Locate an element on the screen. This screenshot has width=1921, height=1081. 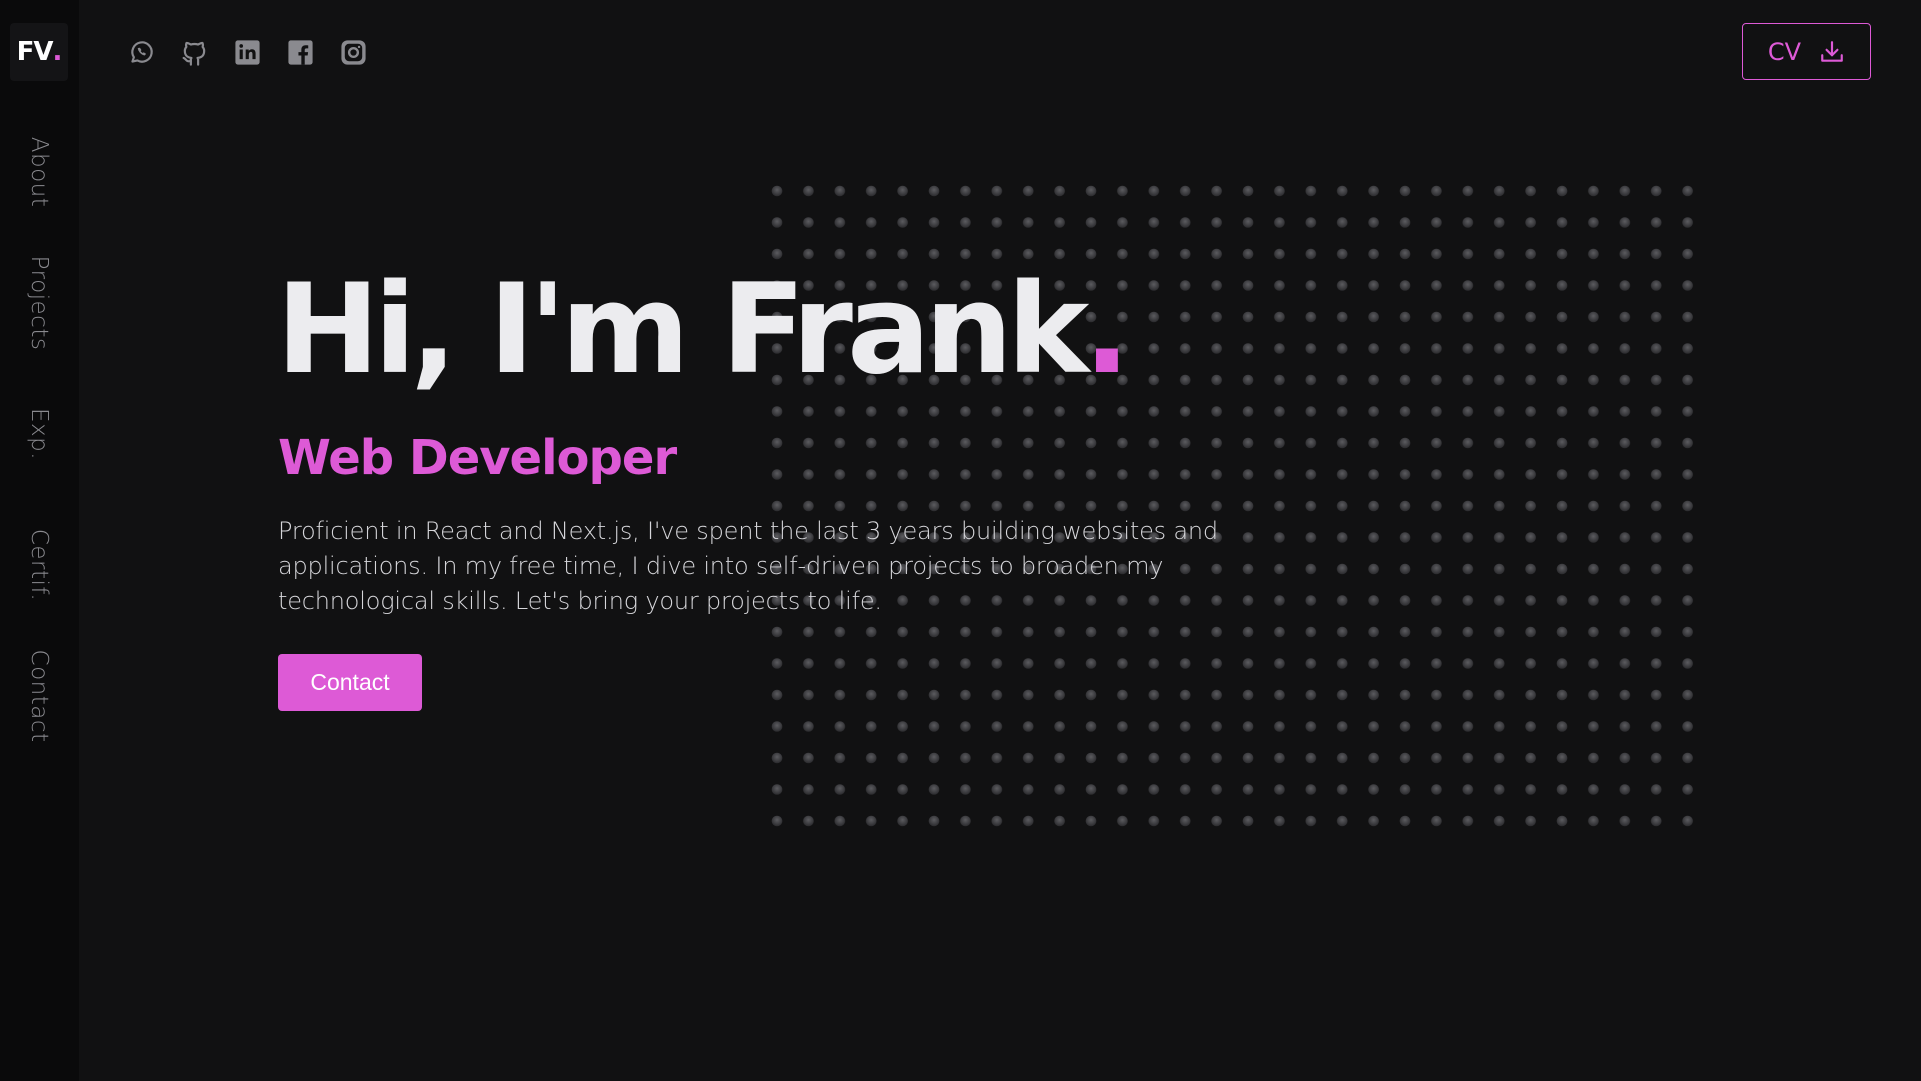
hero-title-text: Hi, I'm Frank is located at coordinates (682, 330).